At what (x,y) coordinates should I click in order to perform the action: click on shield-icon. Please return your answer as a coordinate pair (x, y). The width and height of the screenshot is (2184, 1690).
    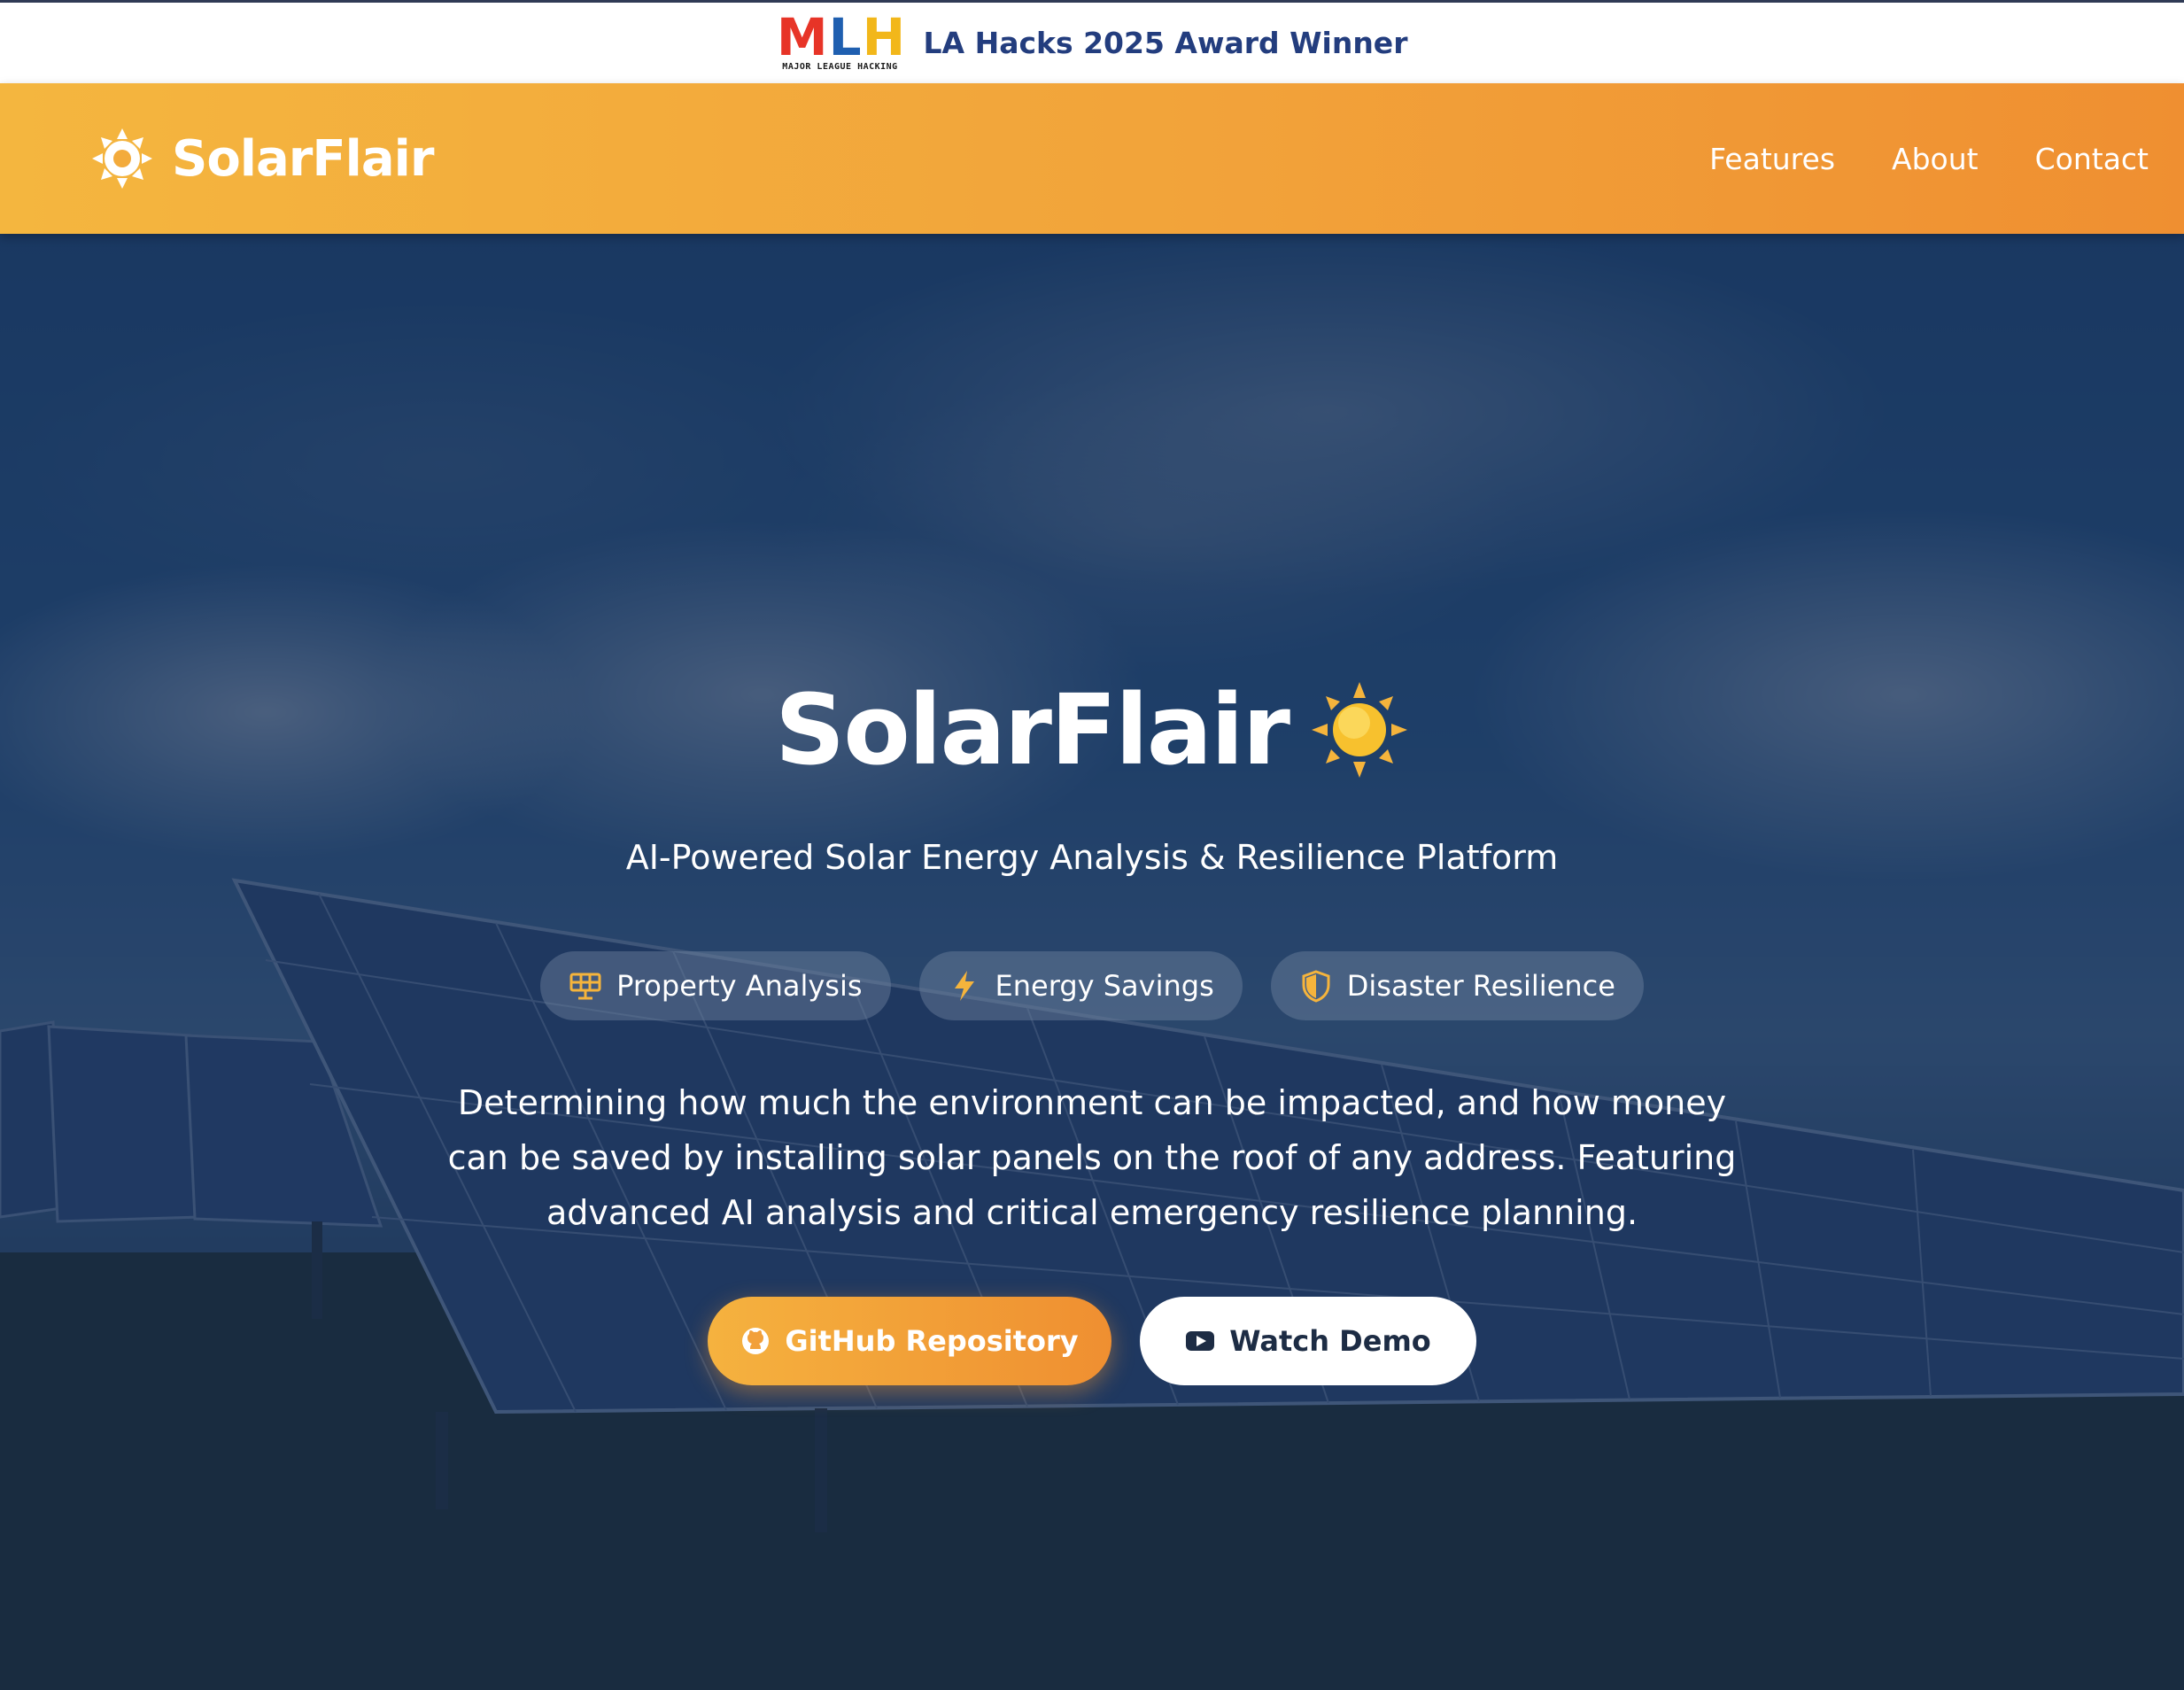
    Looking at the image, I should click on (1316, 986).